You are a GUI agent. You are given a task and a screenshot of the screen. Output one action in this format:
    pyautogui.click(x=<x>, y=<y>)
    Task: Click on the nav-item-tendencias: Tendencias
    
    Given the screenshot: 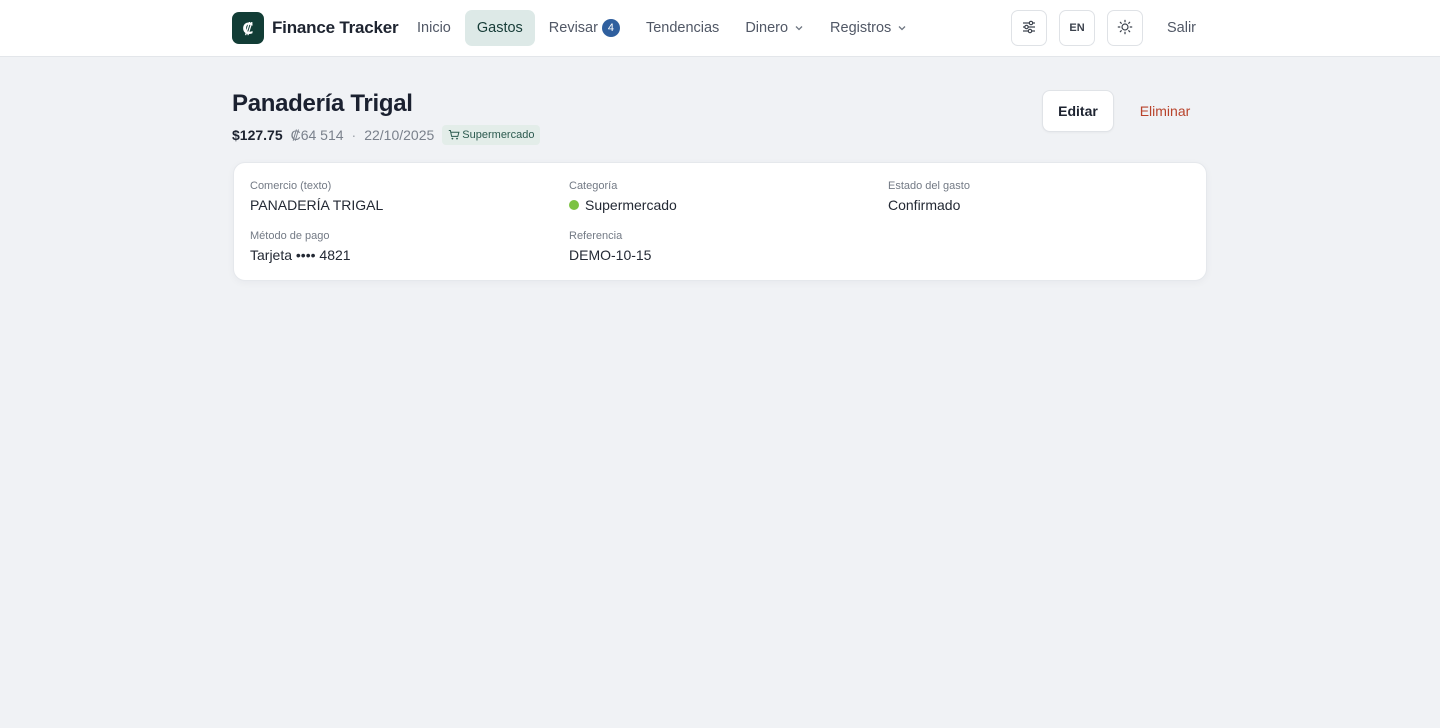 What is the action you would take?
    pyautogui.click(x=682, y=28)
    